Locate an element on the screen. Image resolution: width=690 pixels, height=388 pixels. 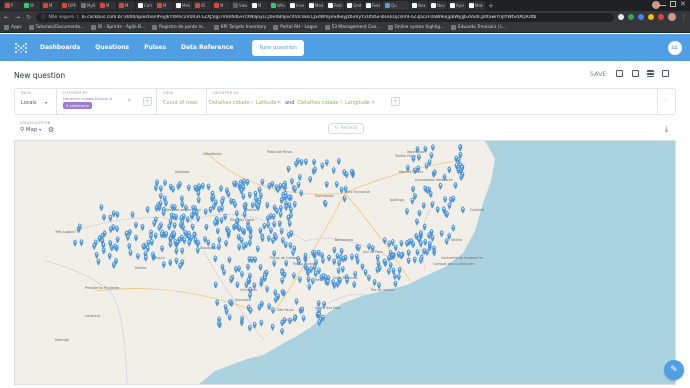
view-section: VIEW Count of rows is located at coordinates (182, 101).